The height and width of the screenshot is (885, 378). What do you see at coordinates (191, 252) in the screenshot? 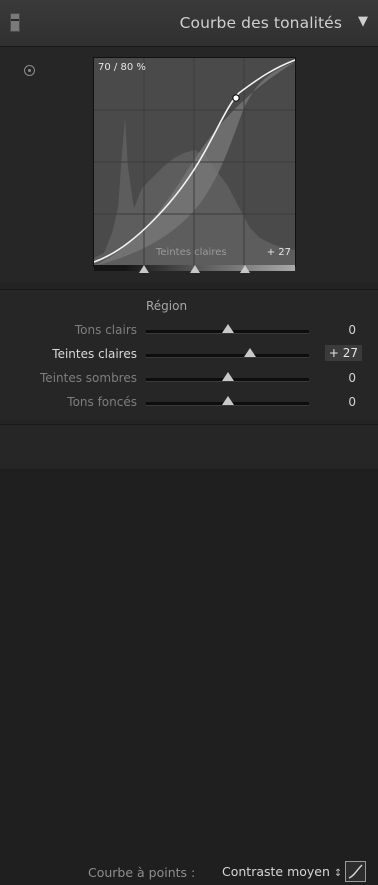
I see `hover-region-label: Teintes claires` at bounding box center [191, 252].